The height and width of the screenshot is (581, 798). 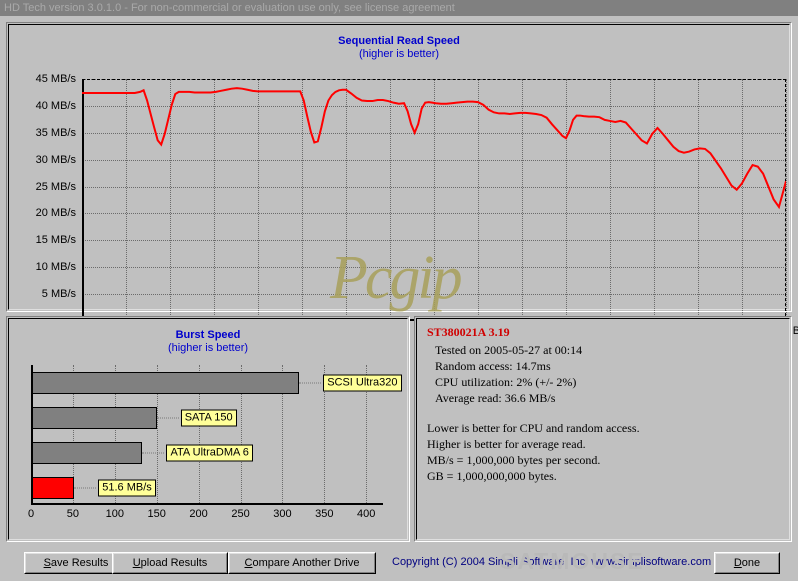 What do you see at coordinates (73, 514) in the screenshot?
I see `burst-x-tick-label: 50` at bounding box center [73, 514].